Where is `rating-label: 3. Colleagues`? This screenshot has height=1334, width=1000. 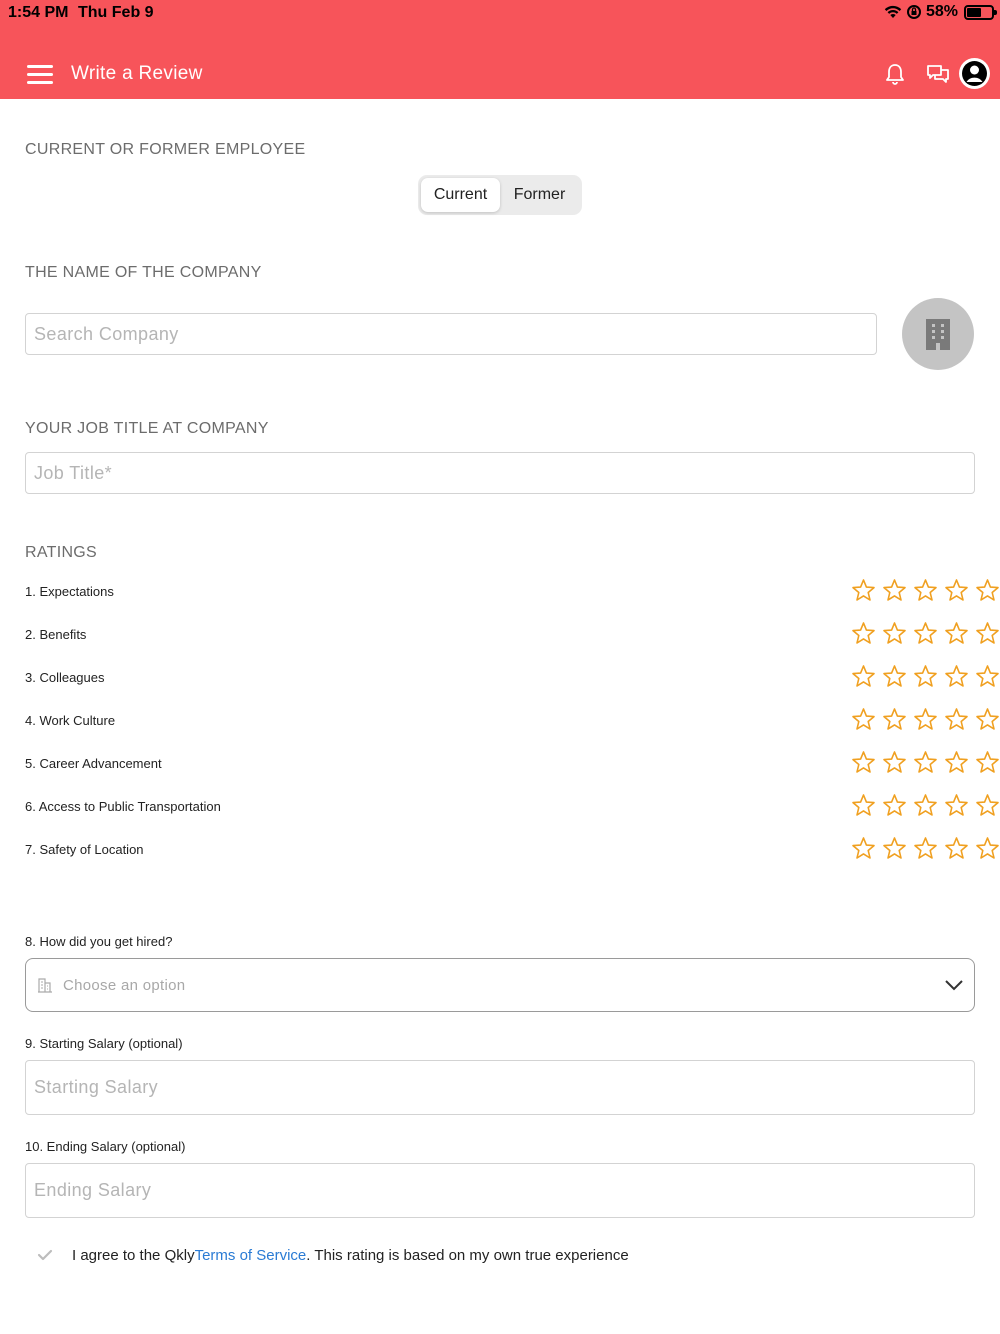 rating-label: 3. Colleagues is located at coordinates (65, 677).